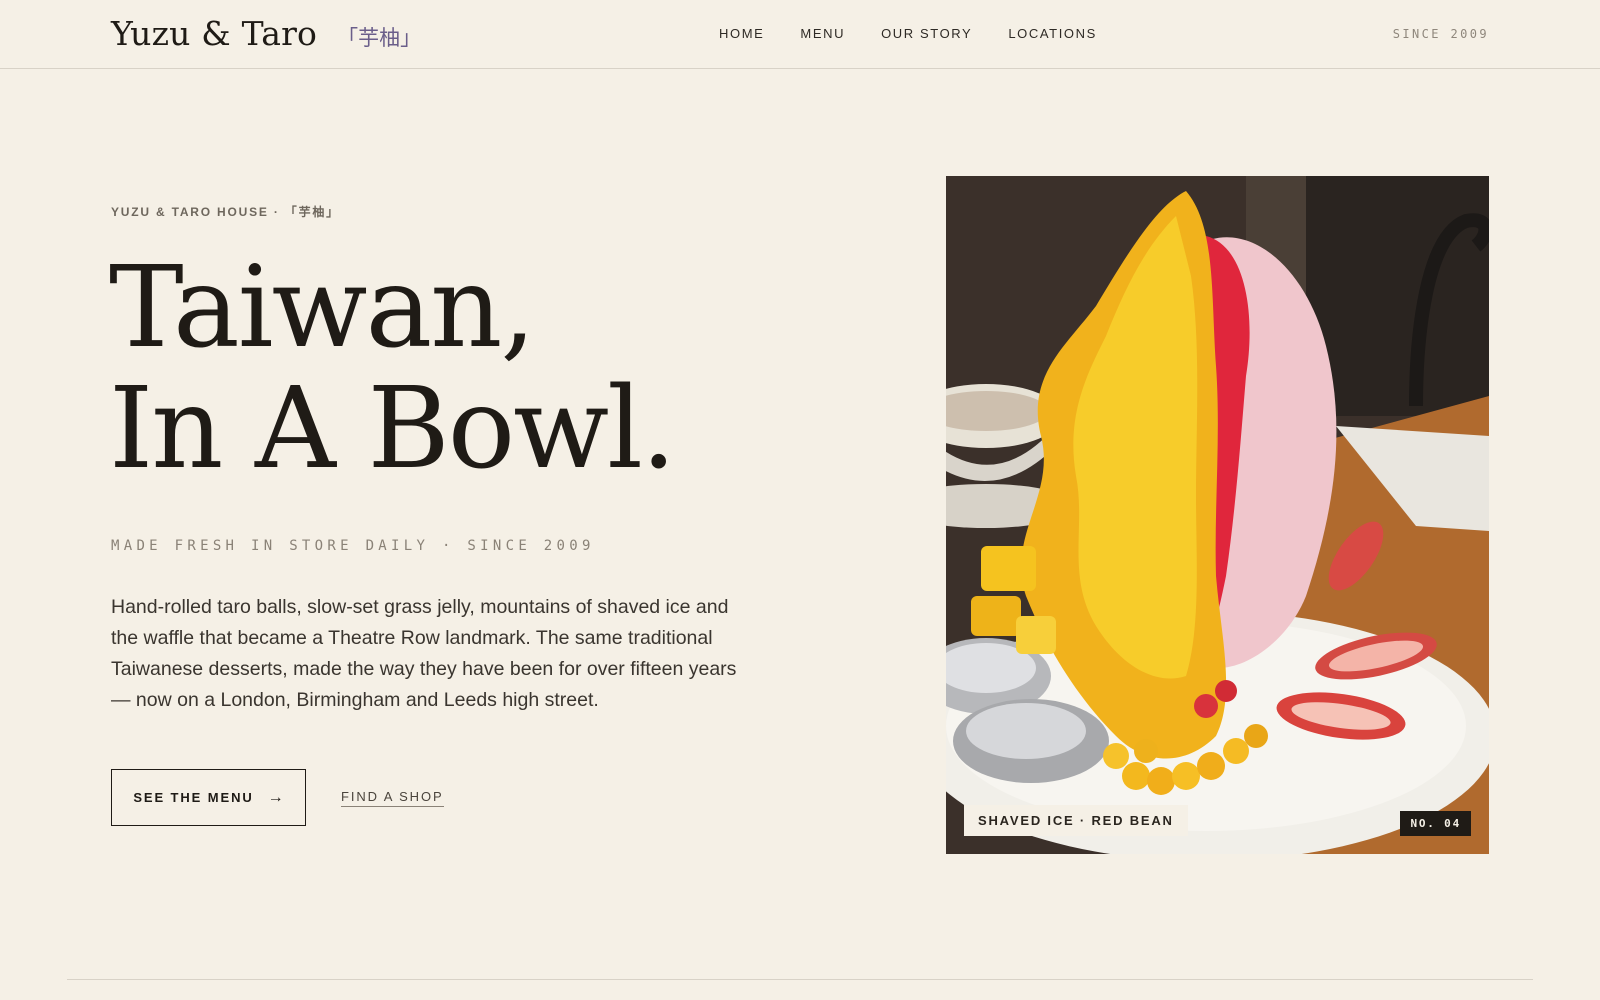  Describe the element at coordinates (379, 38) in the screenshot. I see `brand-cjk-mark: 「芋柚」` at that location.